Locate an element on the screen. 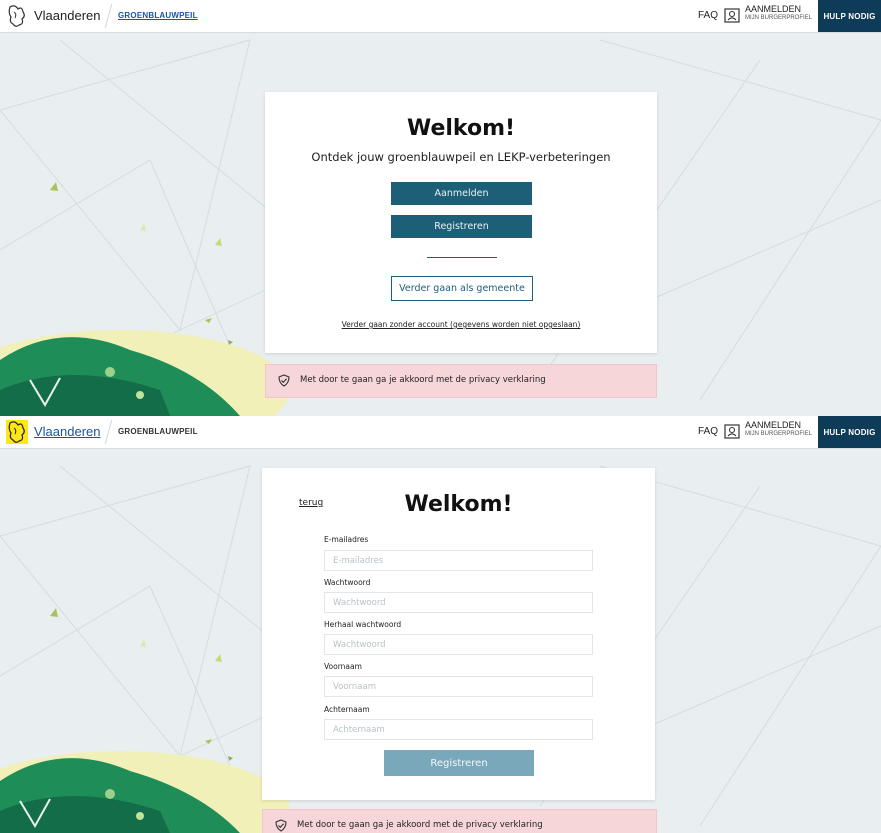 The height and width of the screenshot is (833, 881). site-name-link: GROENBLAUWPEIL is located at coordinates (158, 15).